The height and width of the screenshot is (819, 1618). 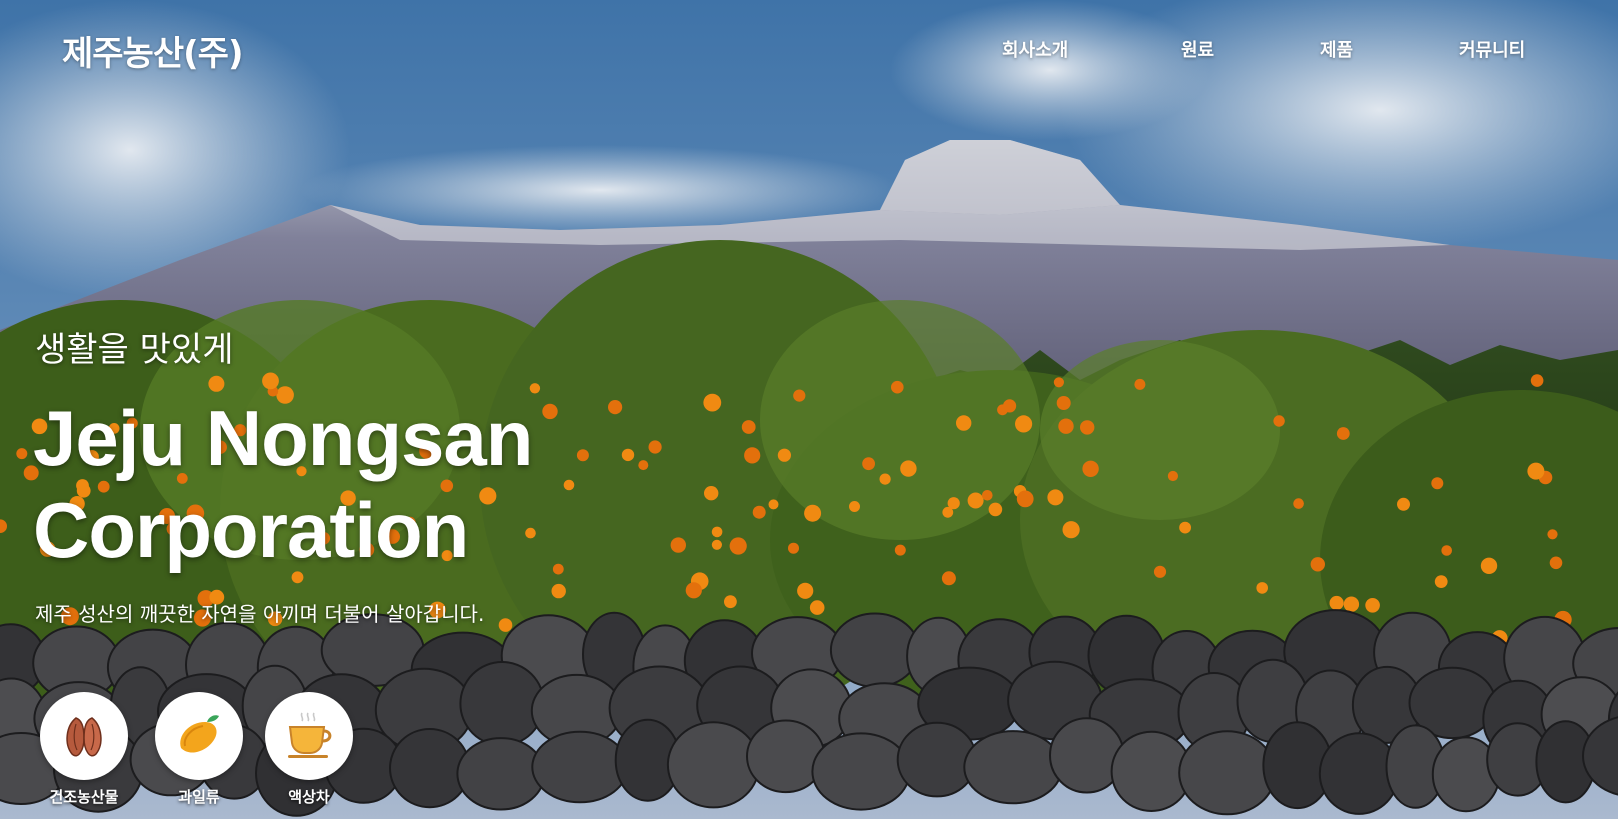 What do you see at coordinates (1492, 49) in the screenshot?
I see `nav-item-community: 커뮤니티` at bounding box center [1492, 49].